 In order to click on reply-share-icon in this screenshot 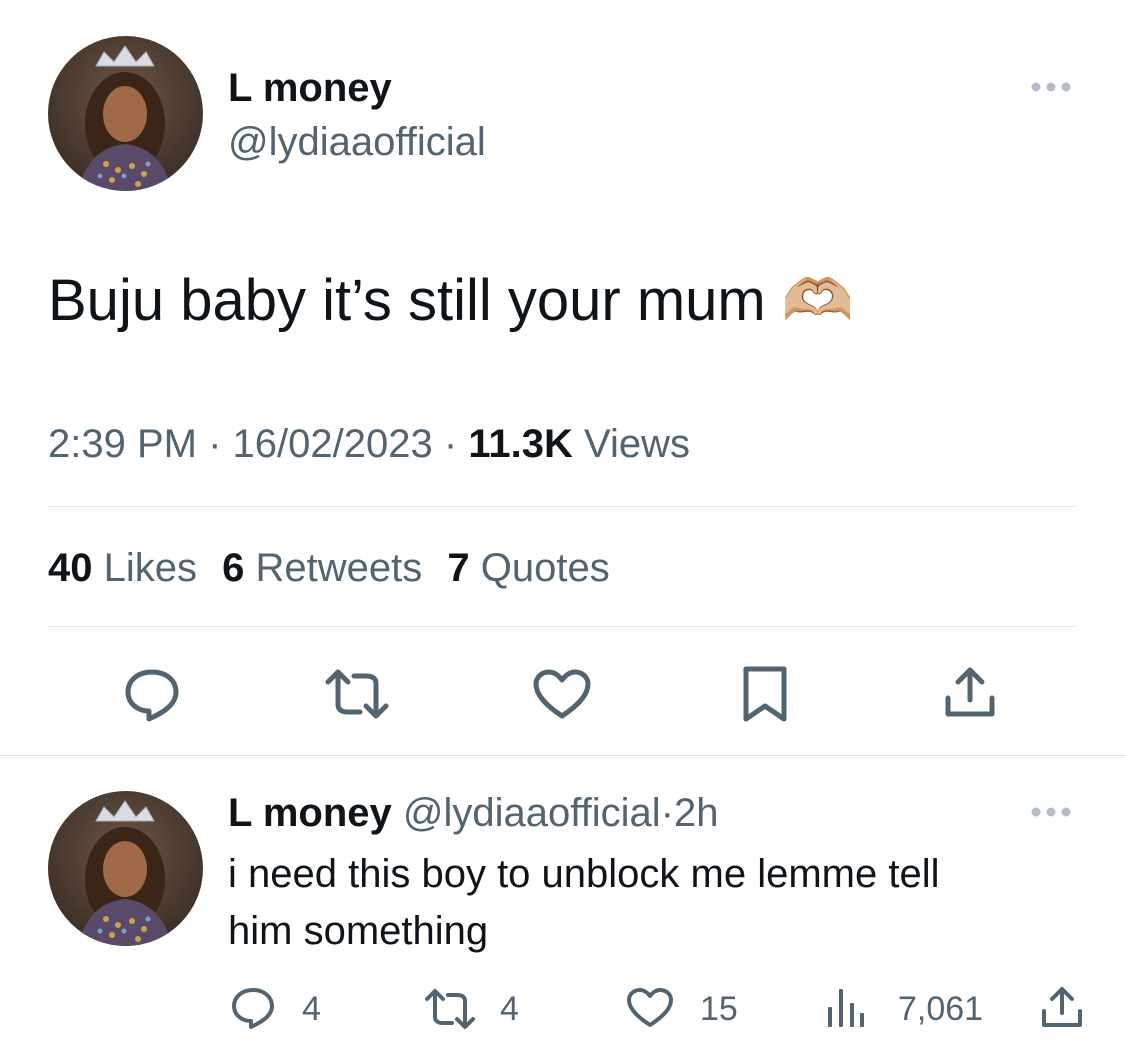, I will do `click(1062, 1007)`.